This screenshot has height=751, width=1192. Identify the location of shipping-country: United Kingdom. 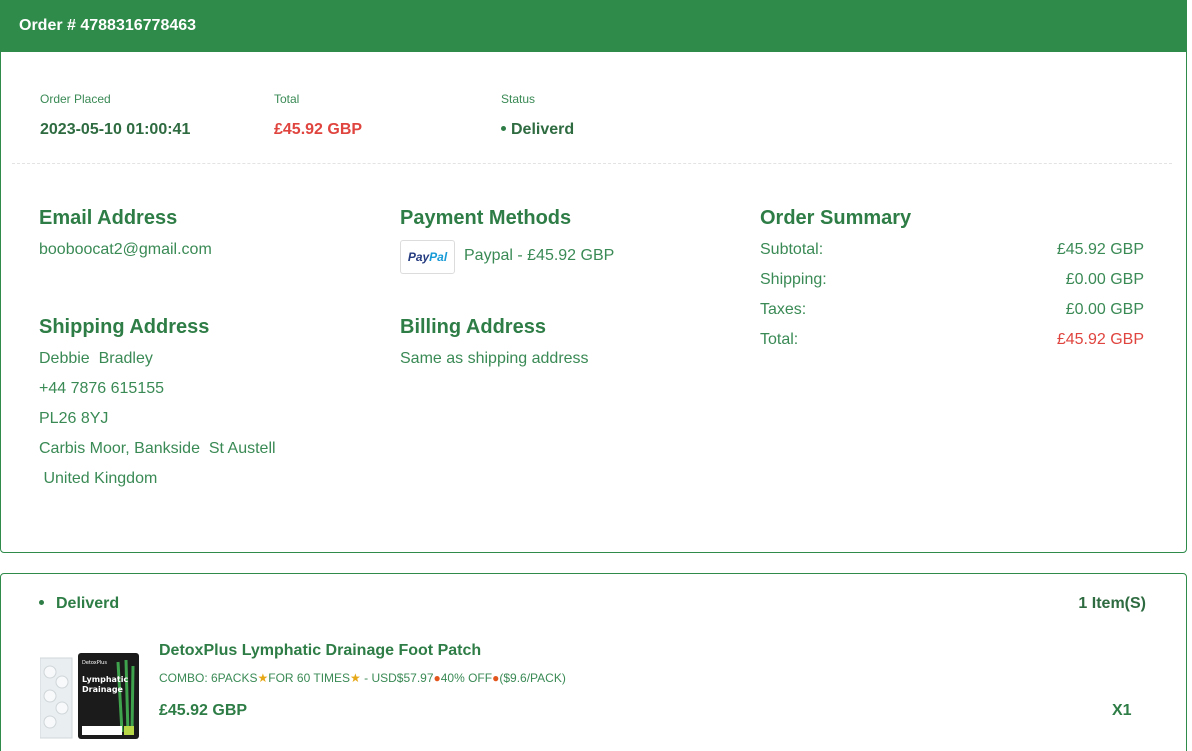
(98, 478).